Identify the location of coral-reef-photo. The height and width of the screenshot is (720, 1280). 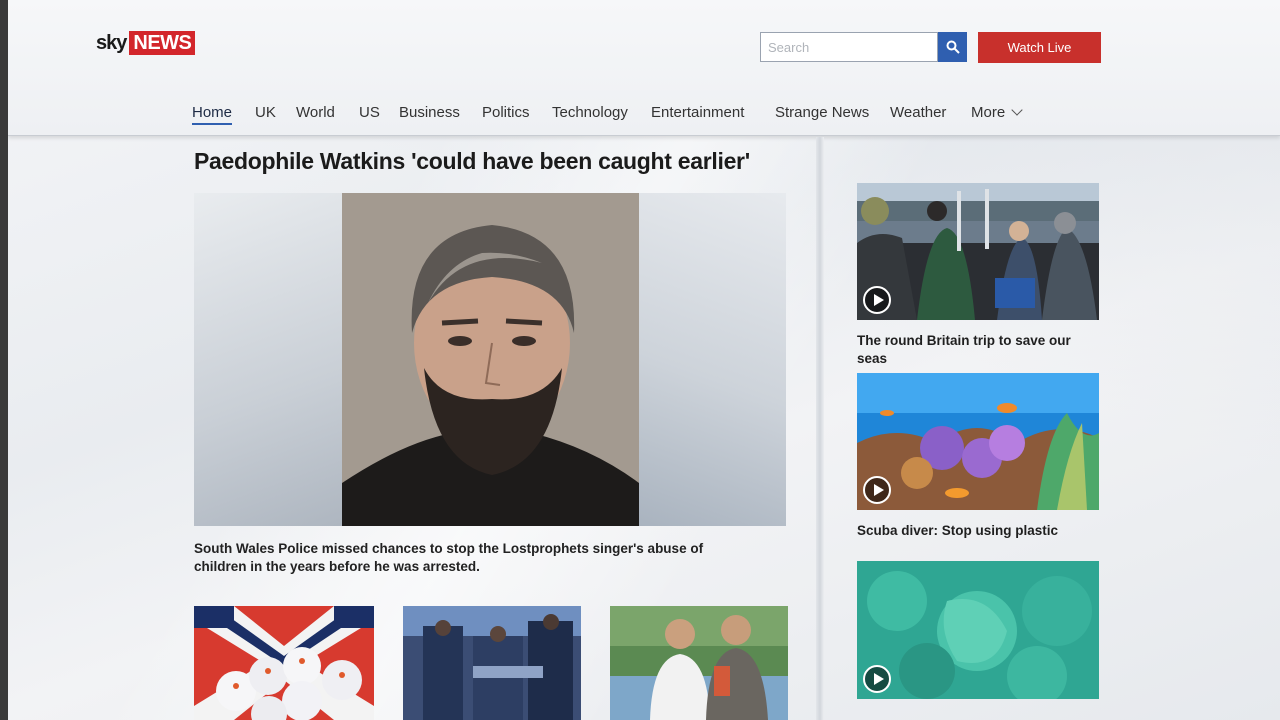
(978, 441).